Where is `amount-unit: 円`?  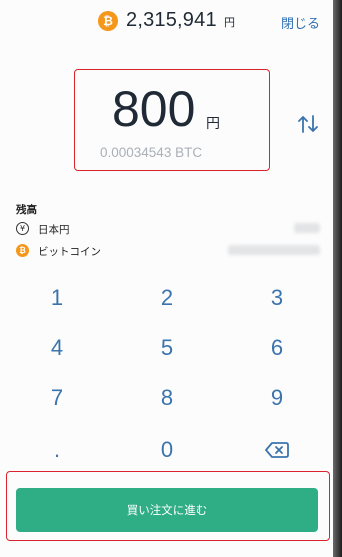
amount-unit: 円 is located at coordinates (213, 124).